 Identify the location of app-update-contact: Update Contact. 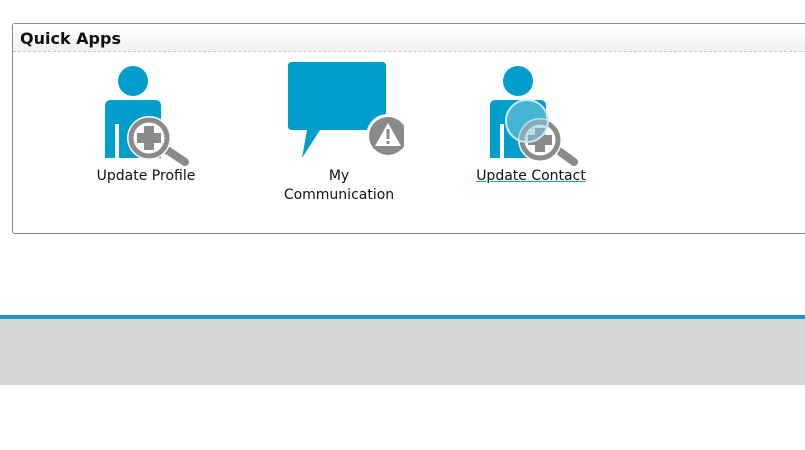
(531, 124).